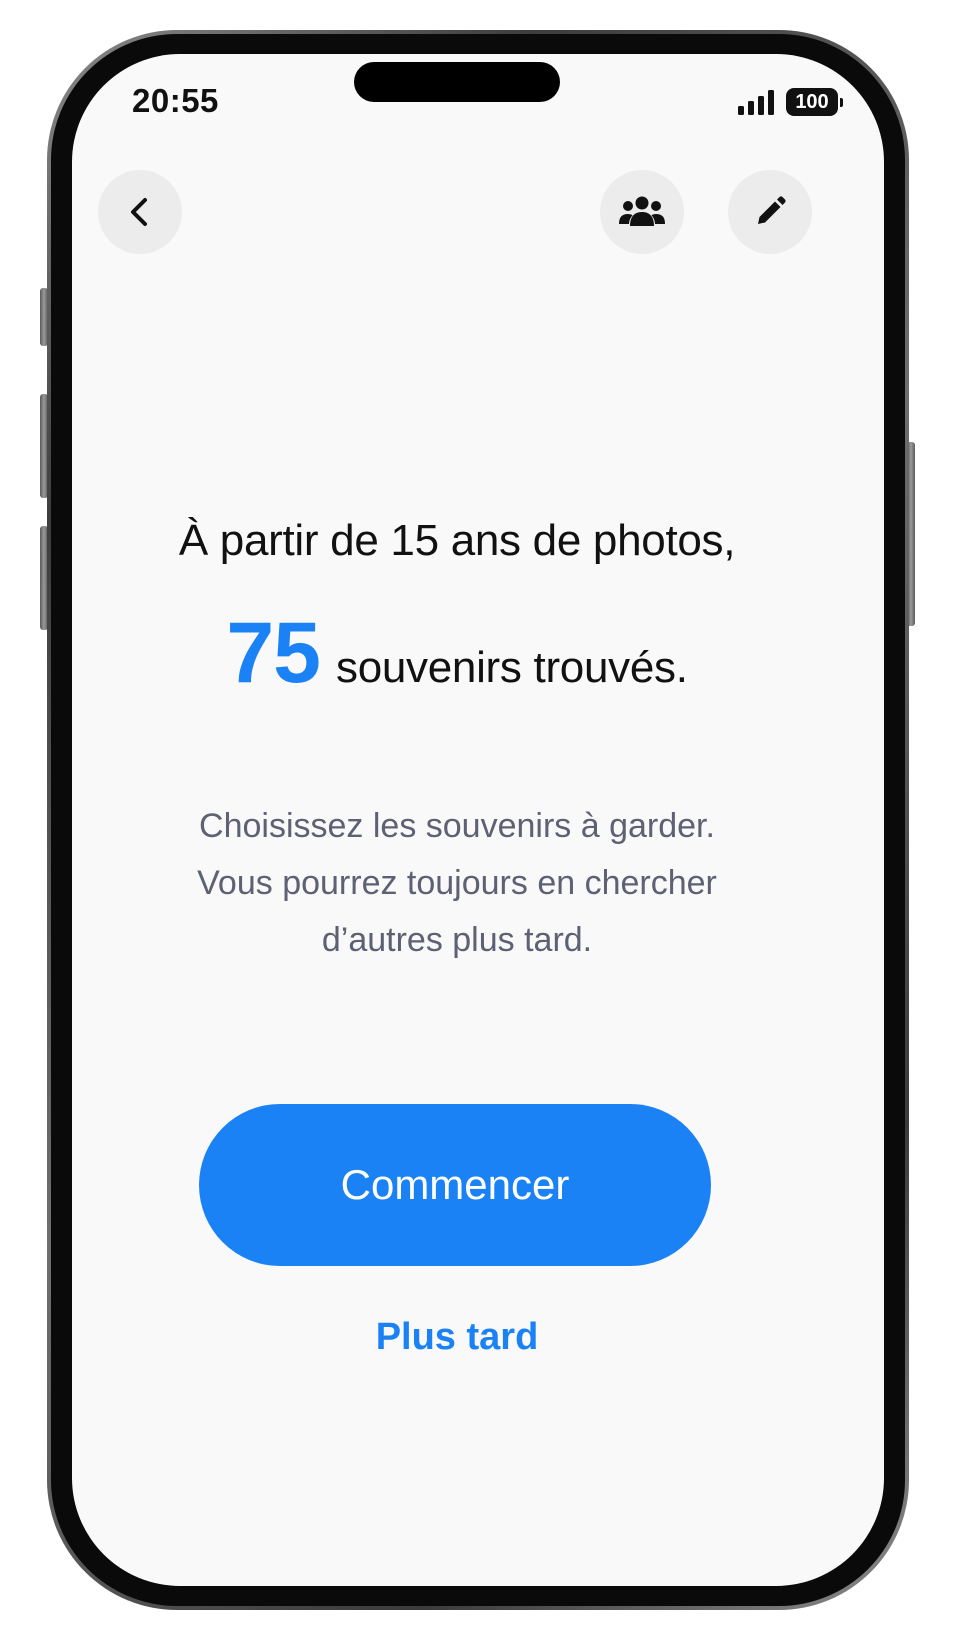  Describe the element at coordinates (457, 82) in the screenshot. I see `dynamic-island` at that location.